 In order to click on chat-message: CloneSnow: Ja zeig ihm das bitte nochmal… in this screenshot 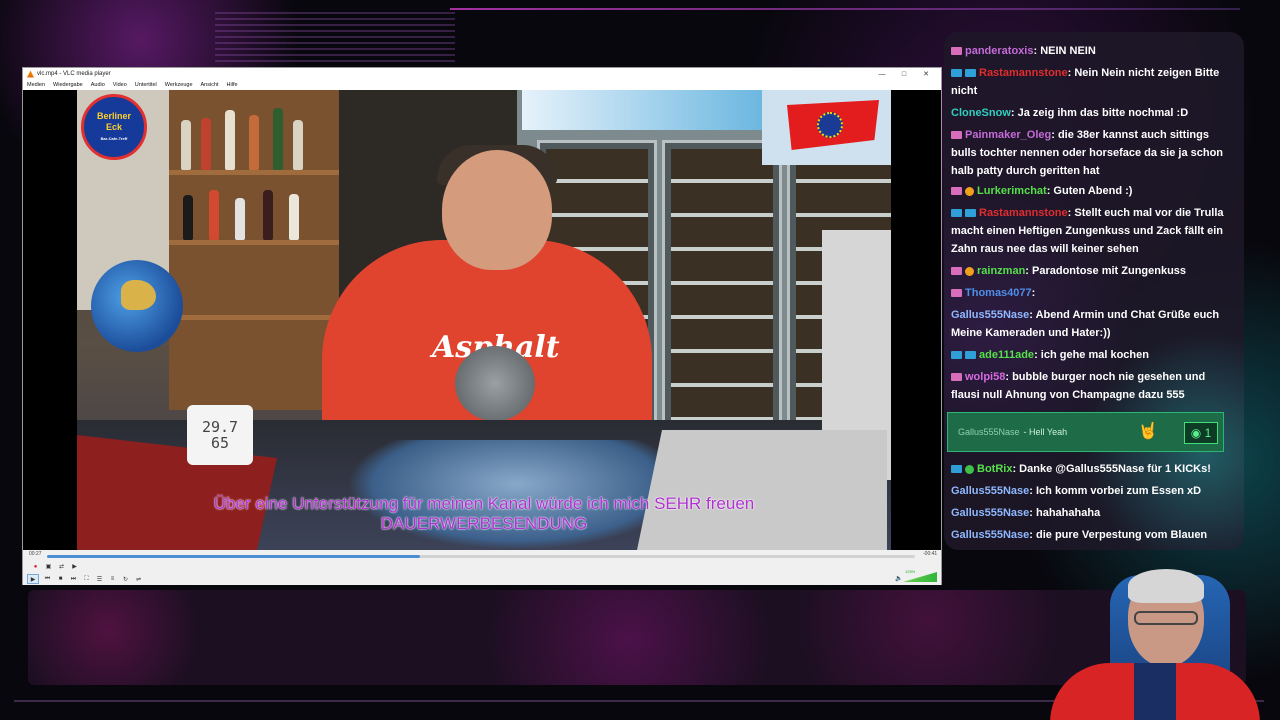, I will do `click(1090, 113)`.